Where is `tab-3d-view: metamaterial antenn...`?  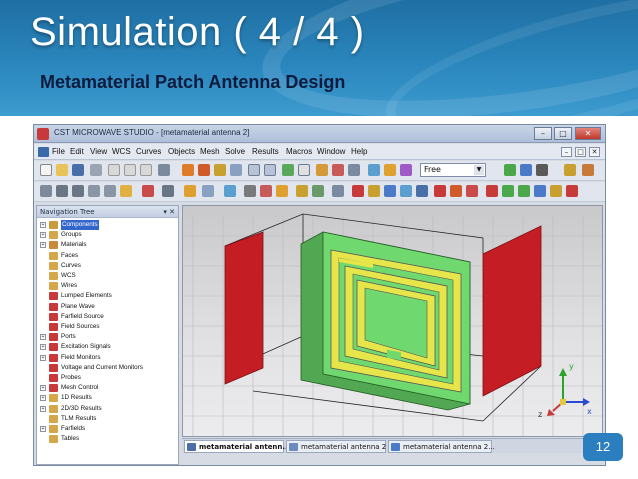
tab-3d-view: metamaterial antenn... is located at coordinates (237, 446).